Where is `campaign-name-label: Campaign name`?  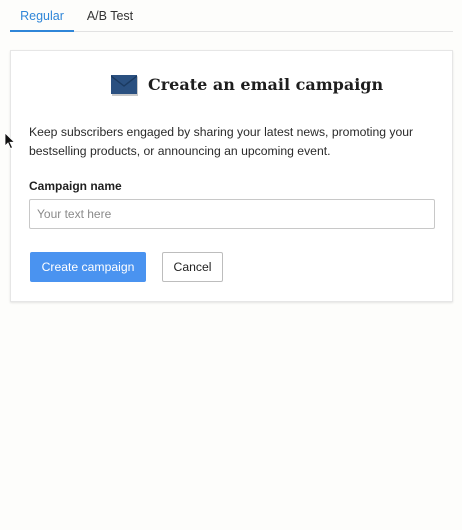 campaign-name-label: Campaign name is located at coordinates (75, 186).